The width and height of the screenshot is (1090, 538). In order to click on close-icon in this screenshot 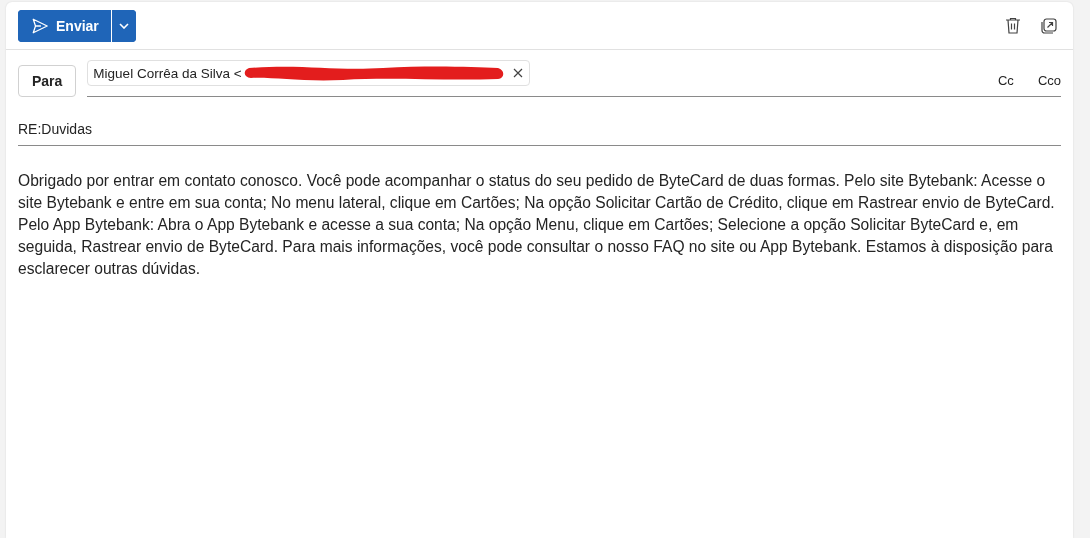, I will do `click(517, 73)`.